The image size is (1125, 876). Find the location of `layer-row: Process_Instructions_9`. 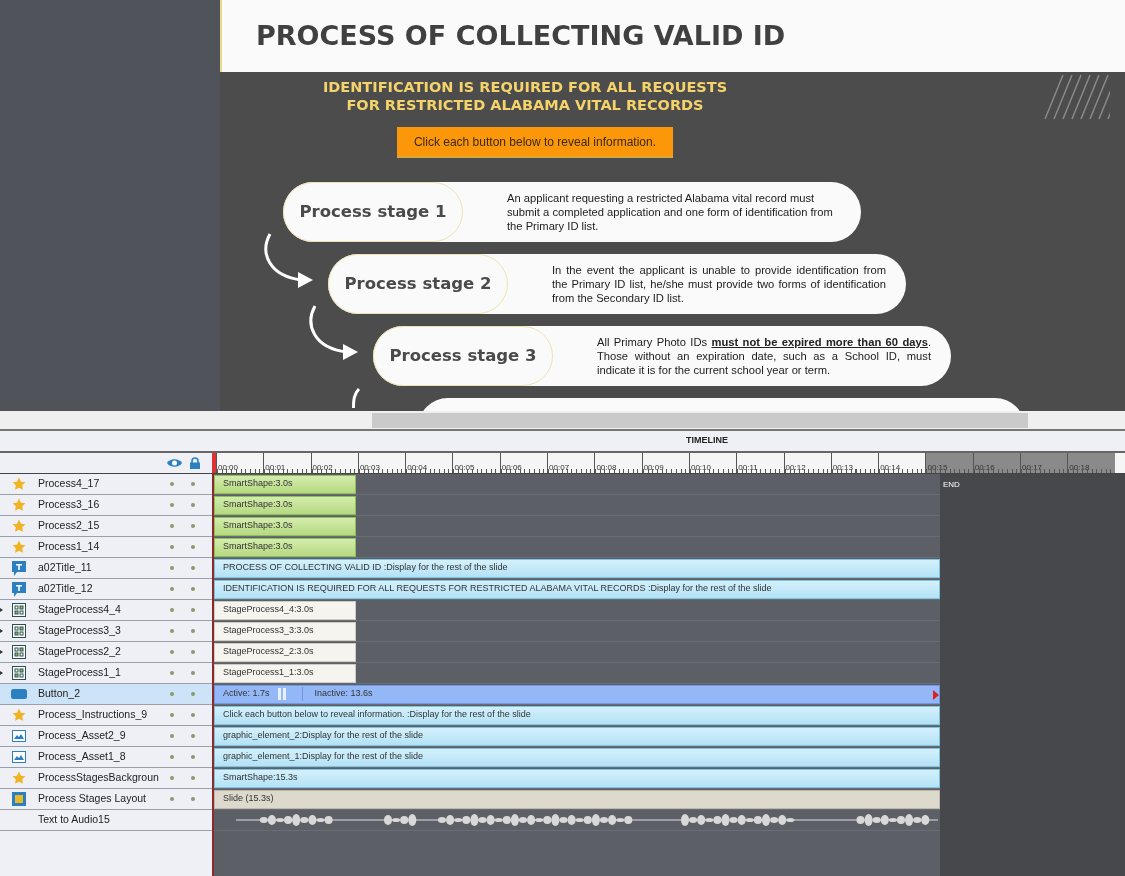

layer-row: Process_Instructions_9 is located at coordinates (106, 715).